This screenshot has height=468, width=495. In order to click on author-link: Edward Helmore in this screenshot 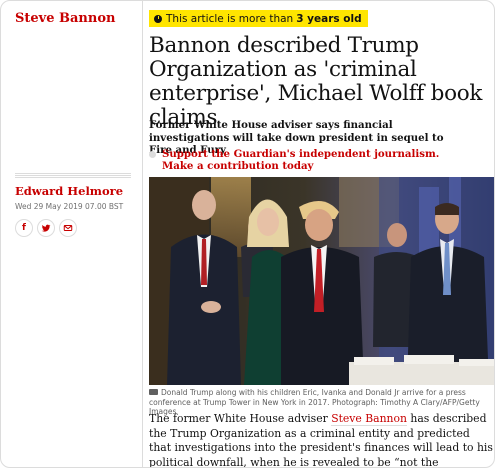, I will do `click(69, 191)`.